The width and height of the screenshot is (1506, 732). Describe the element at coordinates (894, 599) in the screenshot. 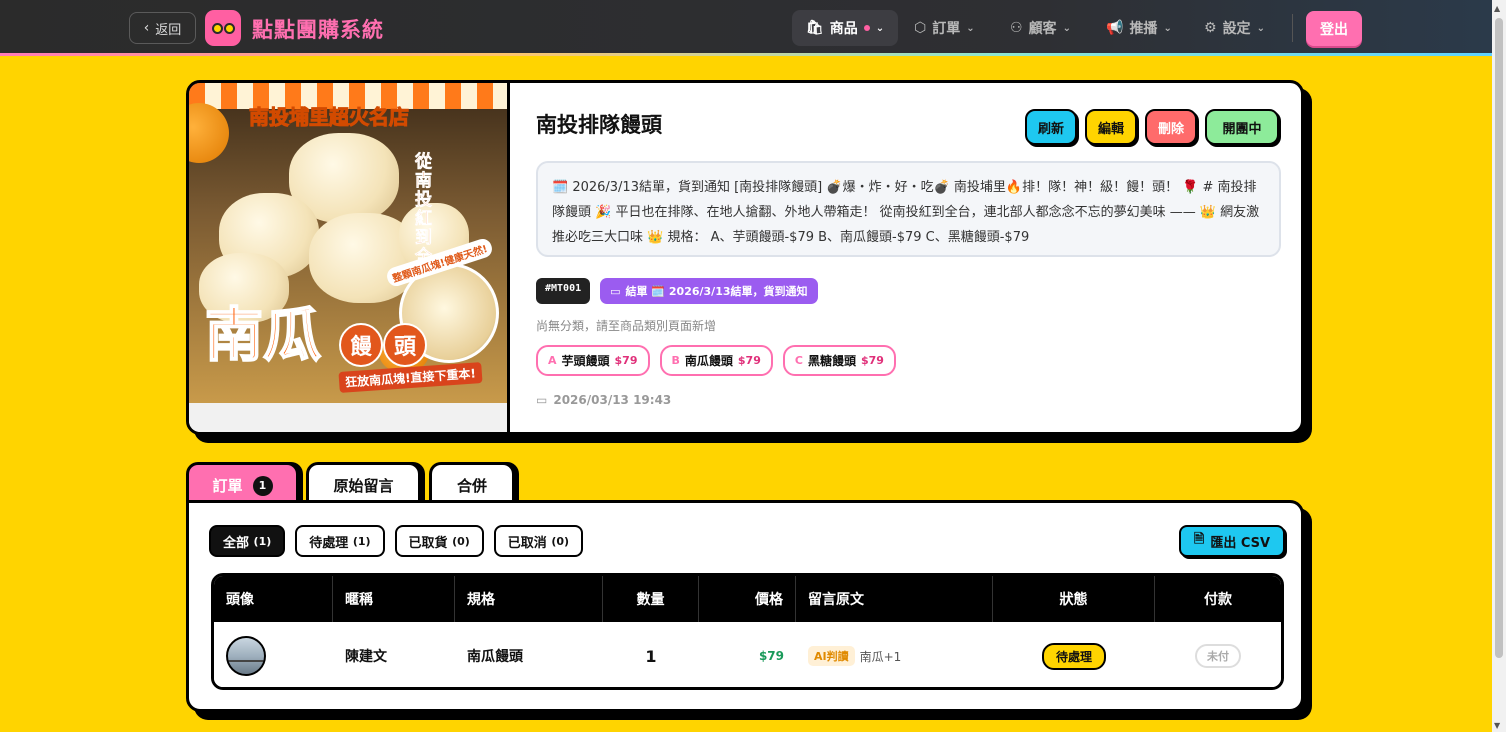

I see `column-header: 留言原文` at that location.